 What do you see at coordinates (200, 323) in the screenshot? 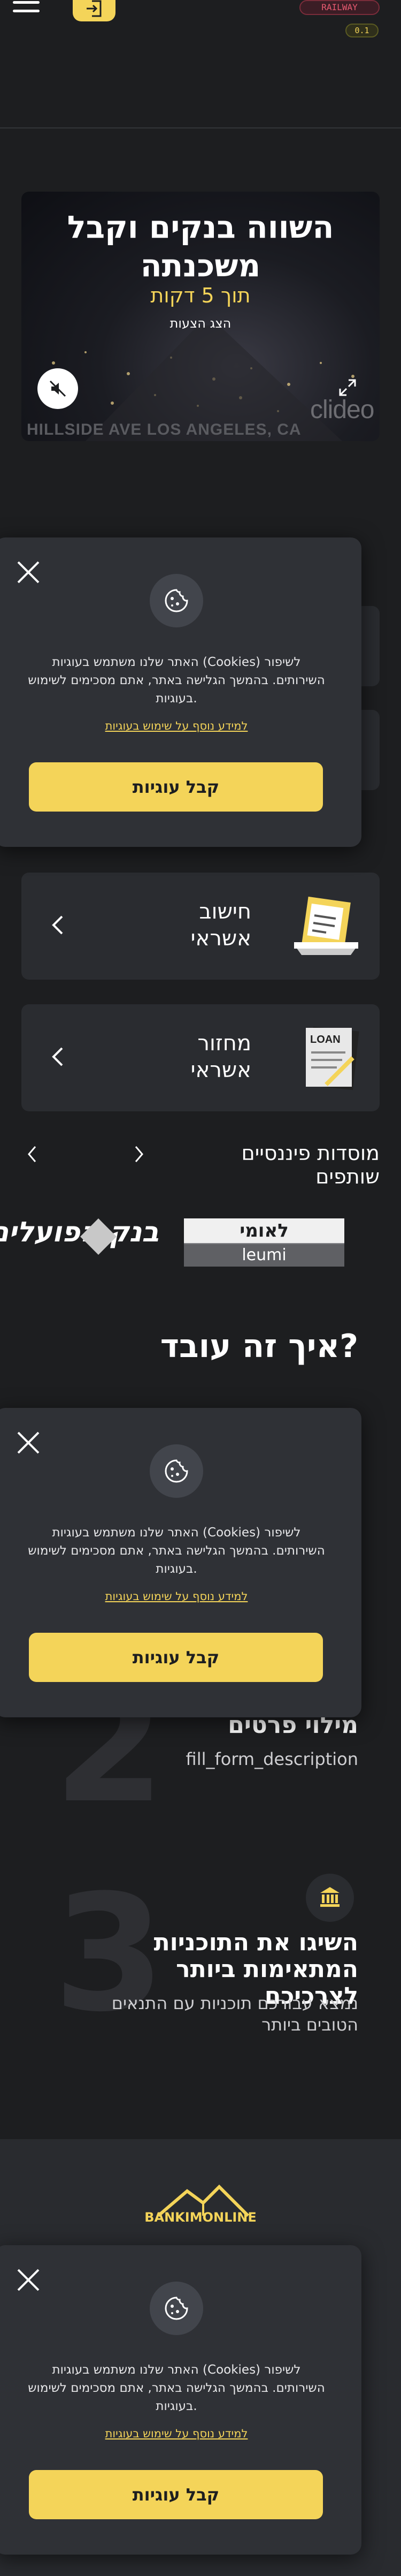
I see `show-offers-link: הצג הצעות` at bounding box center [200, 323].